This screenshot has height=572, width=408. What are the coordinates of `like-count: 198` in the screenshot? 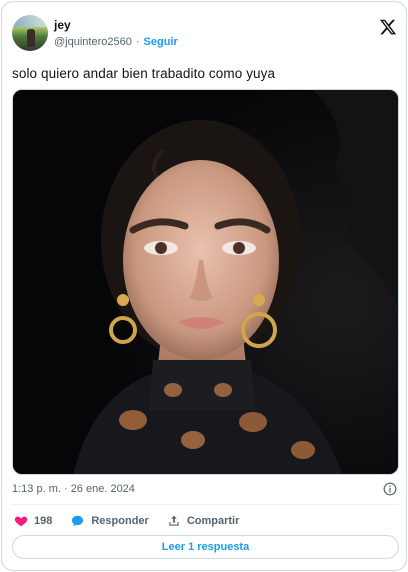 It's located at (43, 521).